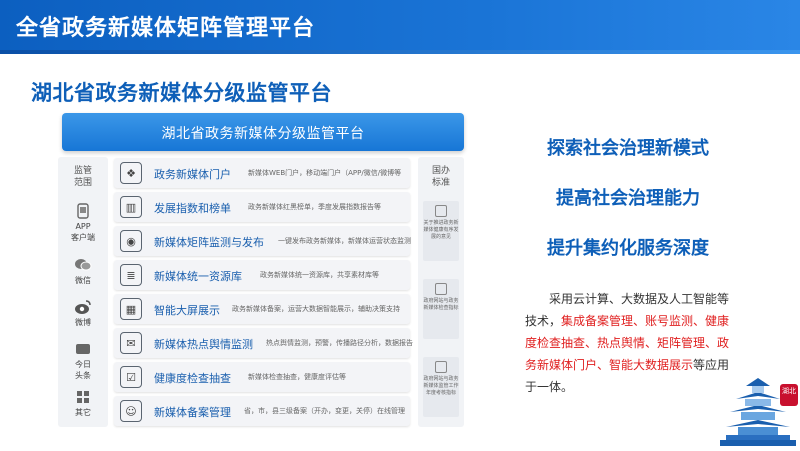 The image size is (800, 451). I want to click on module-desc: 热点舆情监测，预警，传播路径分析，数据报告, so click(339, 343).